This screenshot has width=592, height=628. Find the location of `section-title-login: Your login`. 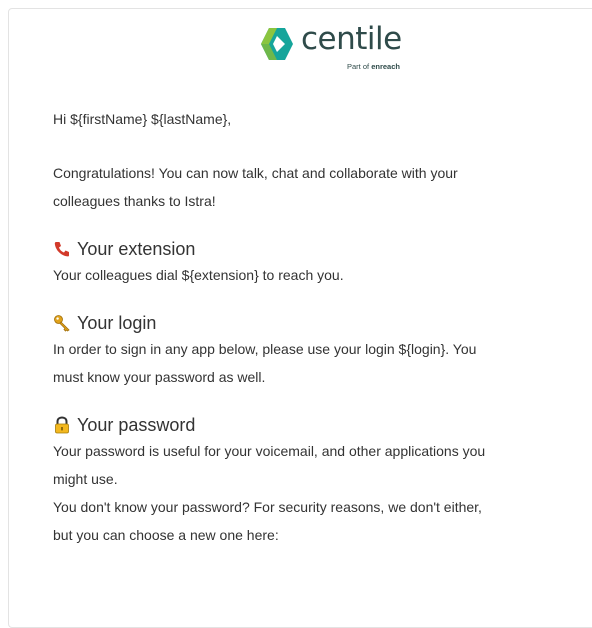

section-title-login: Your login is located at coordinates (322, 323).